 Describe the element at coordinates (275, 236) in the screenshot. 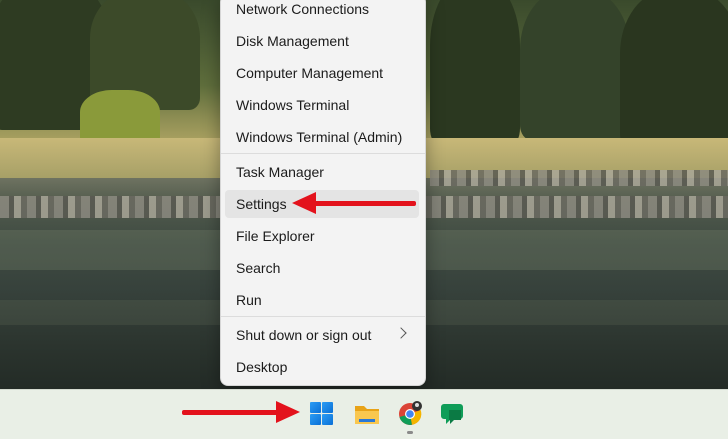

I see `menu-item-label: File Explorer` at that location.